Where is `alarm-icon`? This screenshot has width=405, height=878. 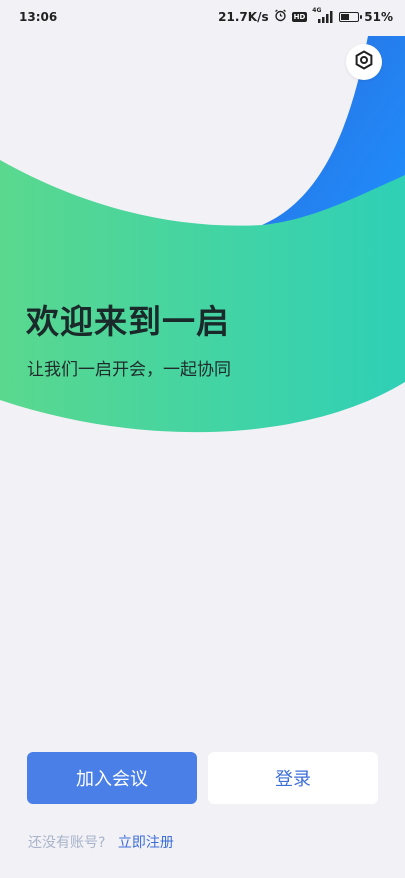 alarm-icon is located at coordinates (280, 17).